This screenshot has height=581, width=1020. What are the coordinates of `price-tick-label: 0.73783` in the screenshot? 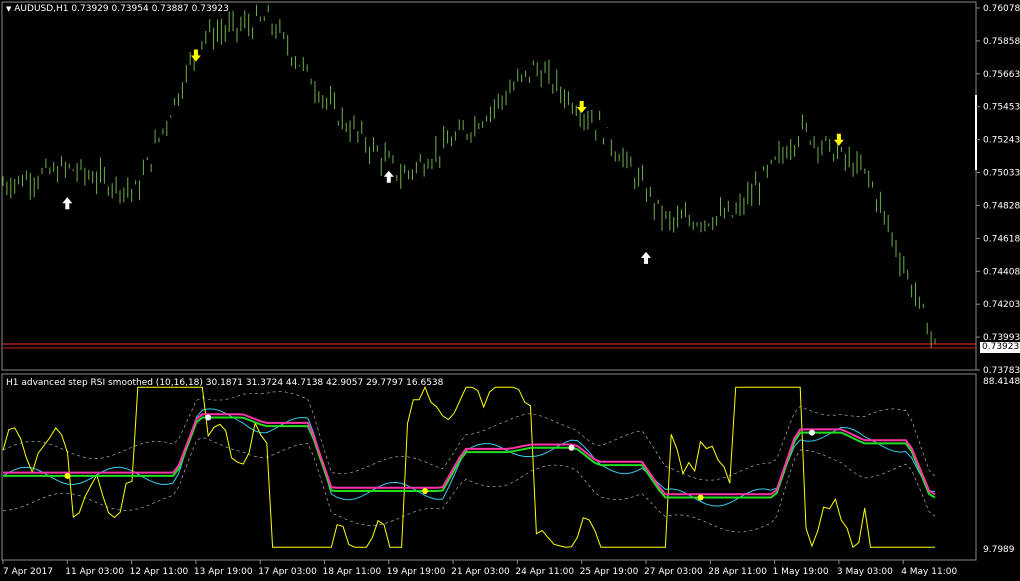 It's located at (1001, 371).